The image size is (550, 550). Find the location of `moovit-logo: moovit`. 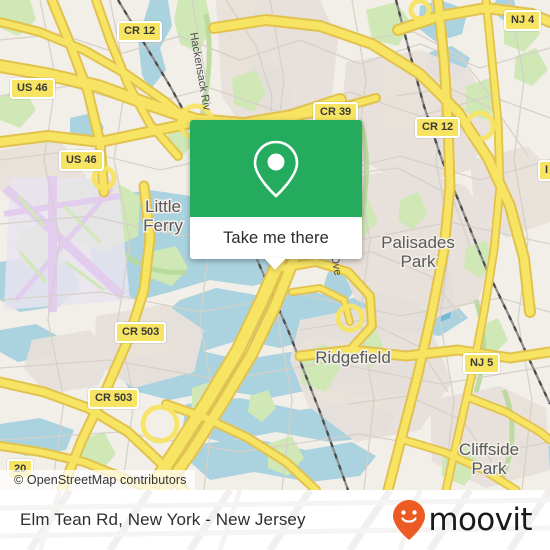

moovit-logo: moovit is located at coordinates (462, 520).